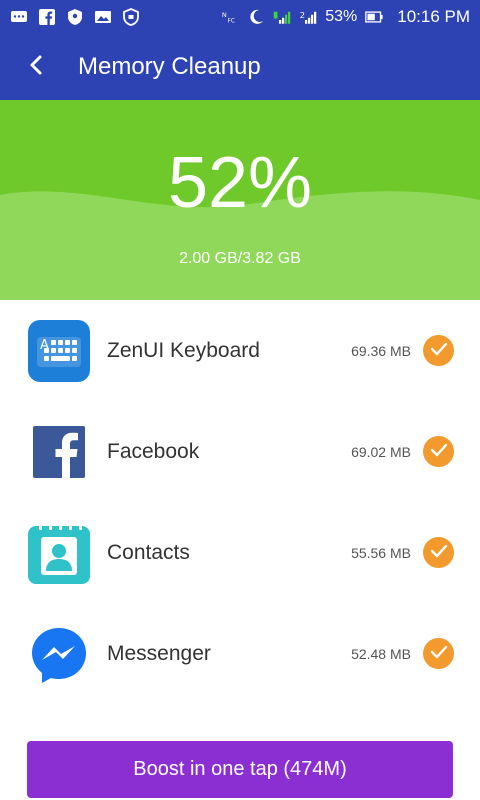 The image size is (480, 800). I want to click on list-item: Contacts 55.56 MB, so click(240, 552).